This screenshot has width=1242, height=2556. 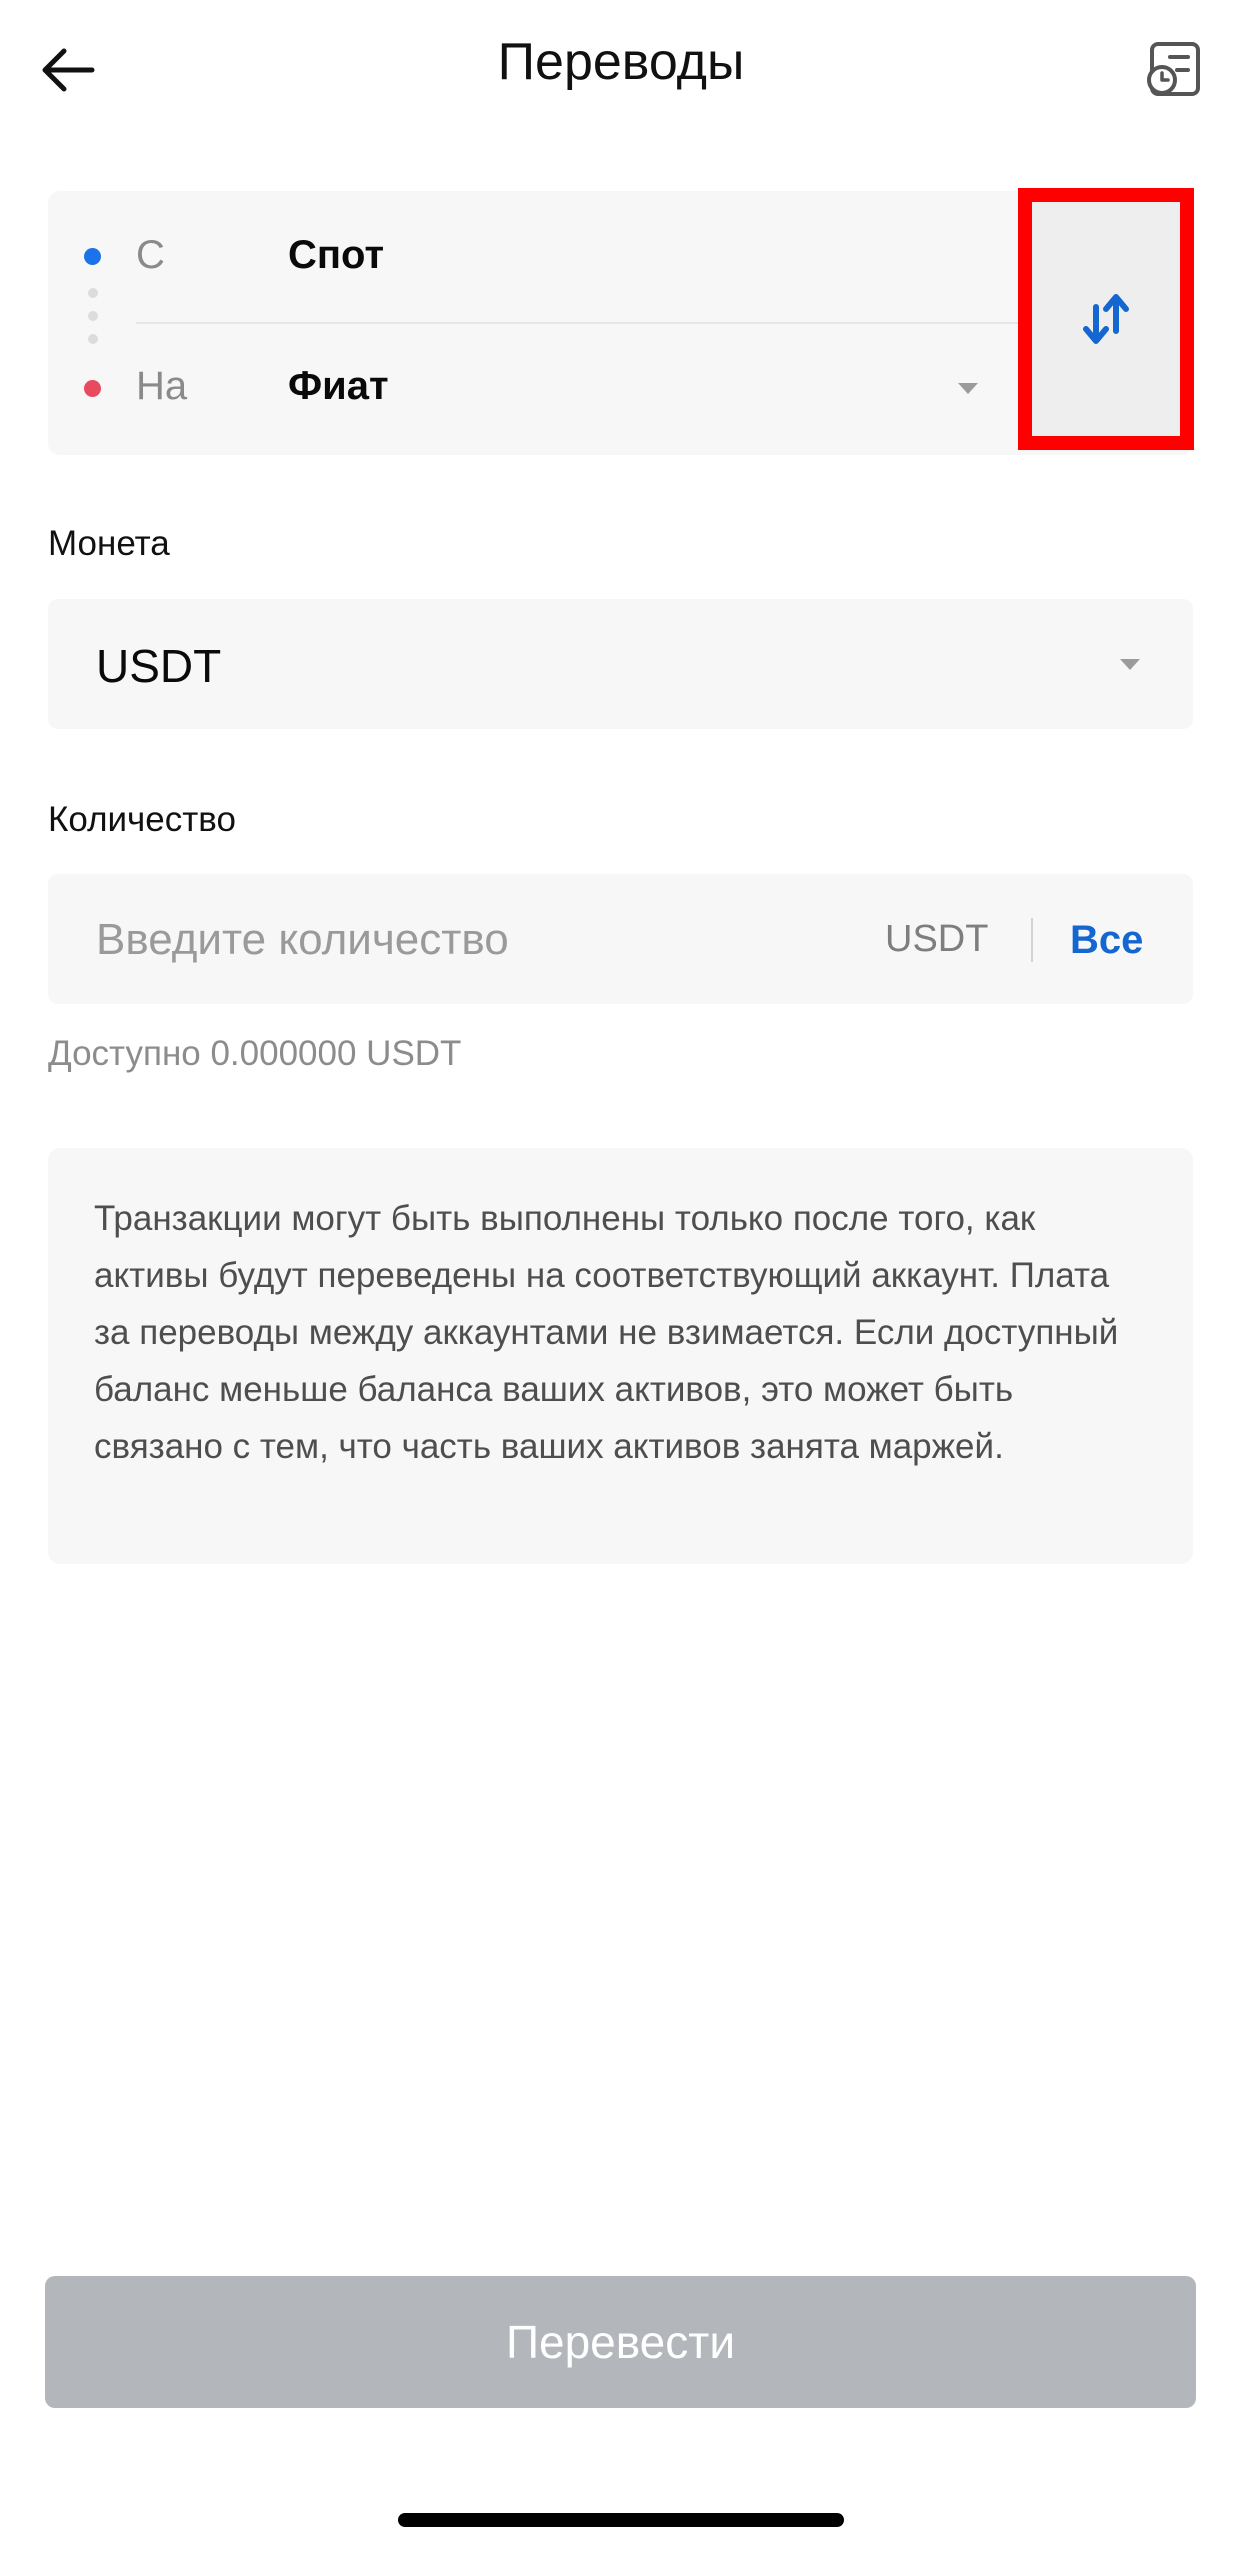 What do you see at coordinates (937, 939) in the screenshot?
I see `amount-unit: USDT` at bounding box center [937, 939].